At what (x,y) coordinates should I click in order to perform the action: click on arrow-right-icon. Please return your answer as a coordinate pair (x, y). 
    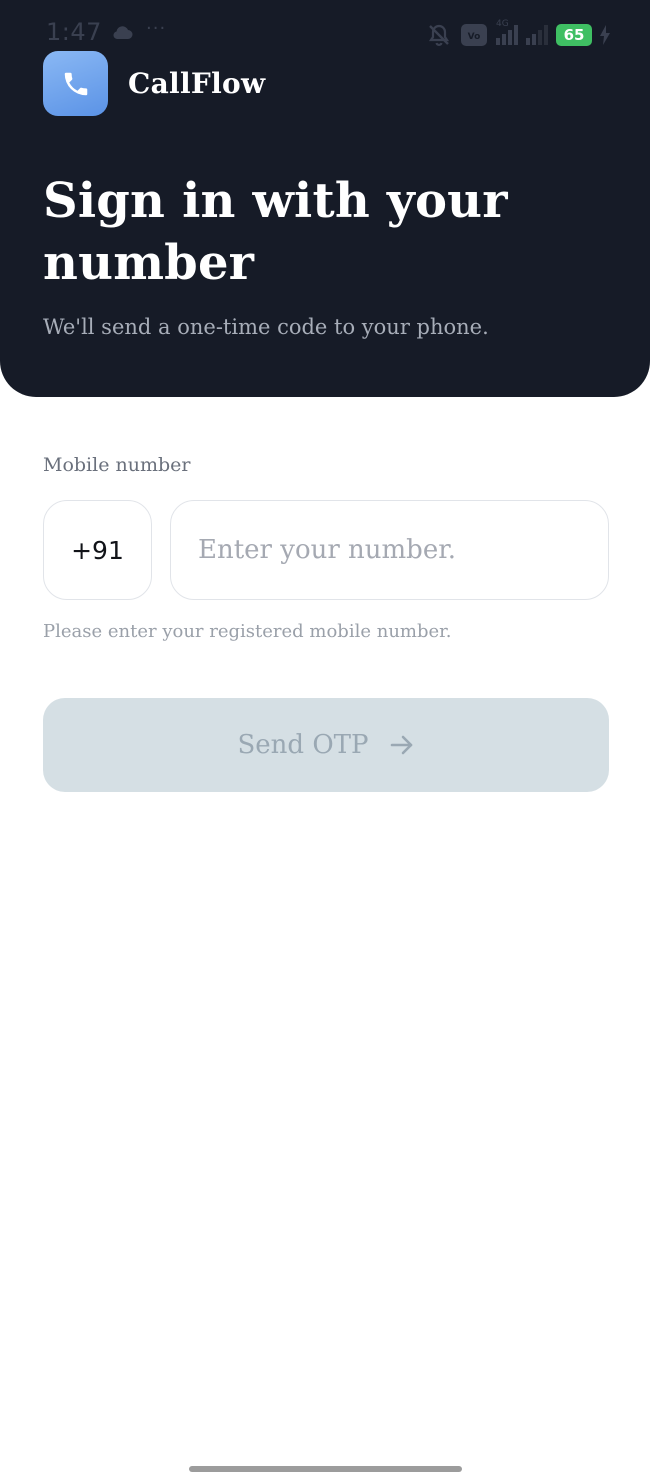
    Looking at the image, I should click on (401, 745).